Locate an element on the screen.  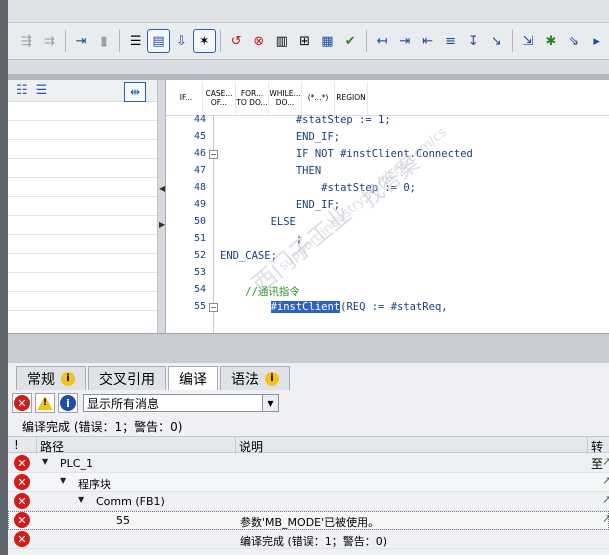
code-line: #statStep := 1; is located at coordinates (305, 120).